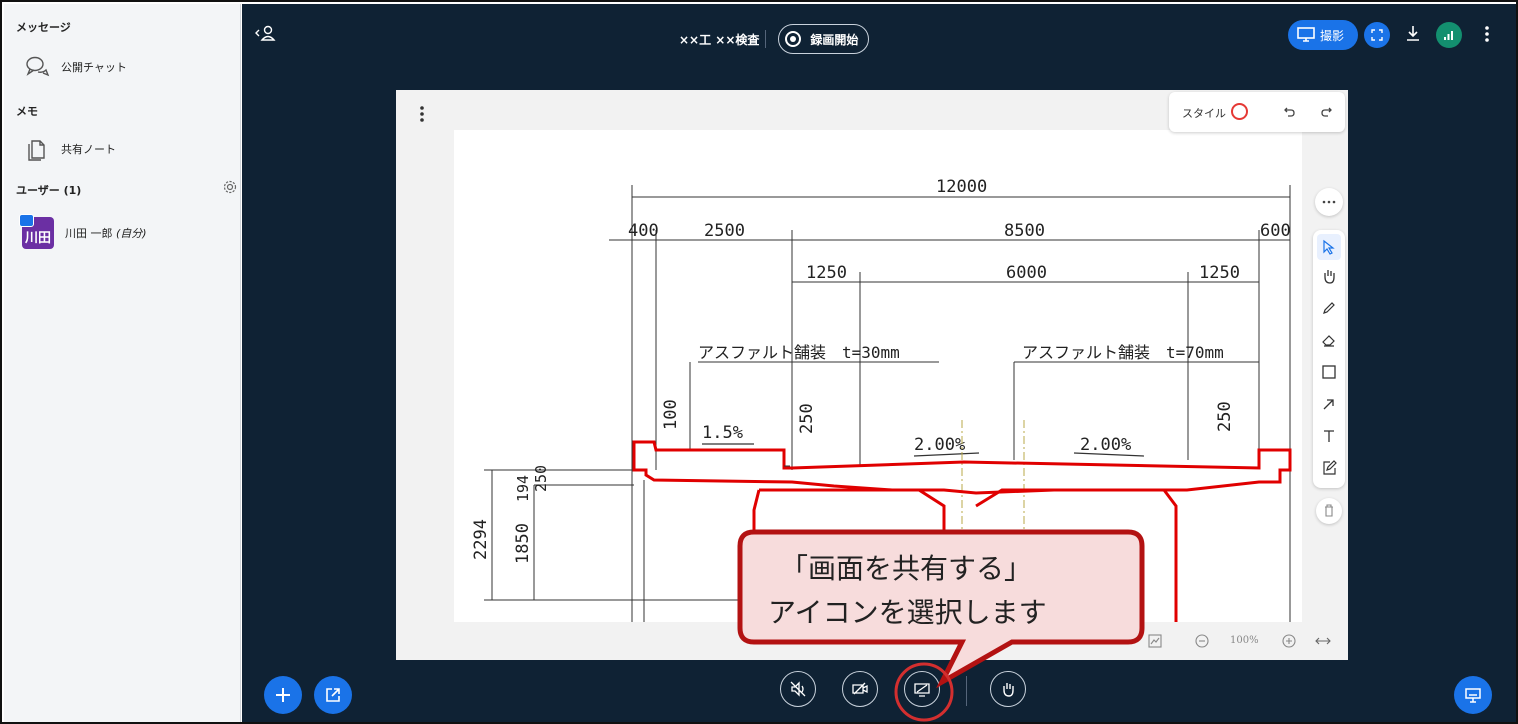  Describe the element at coordinates (907, 612) in the screenshot. I see `callout-line-2: アイコンを選択します` at that location.